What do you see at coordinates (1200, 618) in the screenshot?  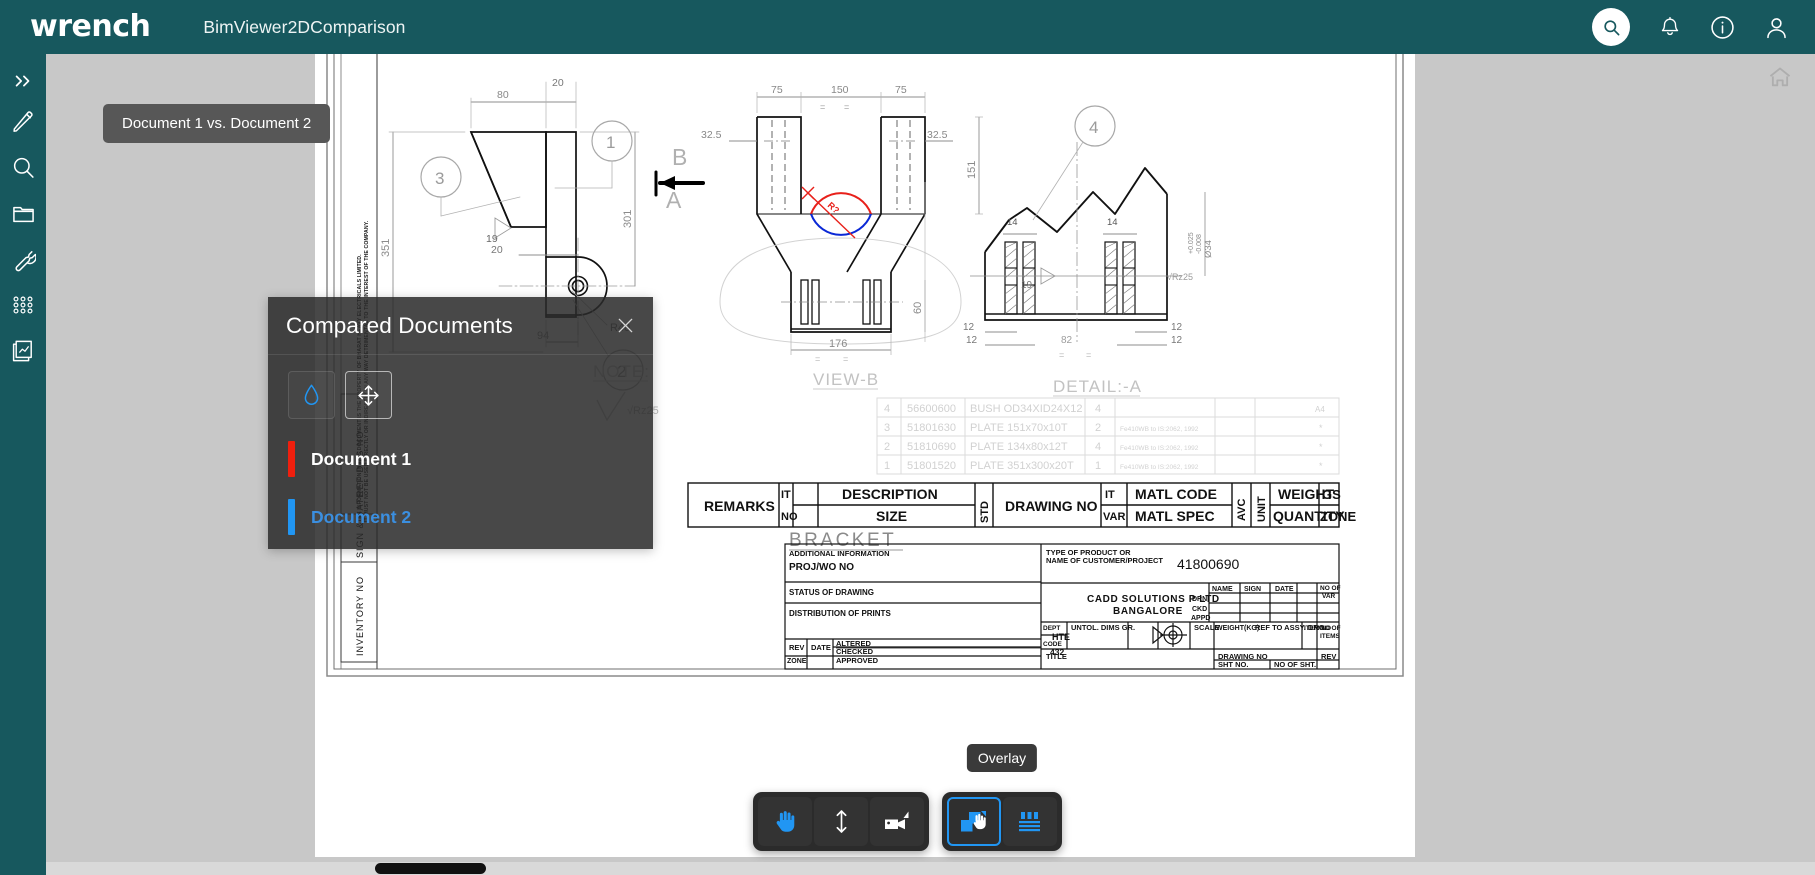 I see `svg-text: APPD` at bounding box center [1200, 618].